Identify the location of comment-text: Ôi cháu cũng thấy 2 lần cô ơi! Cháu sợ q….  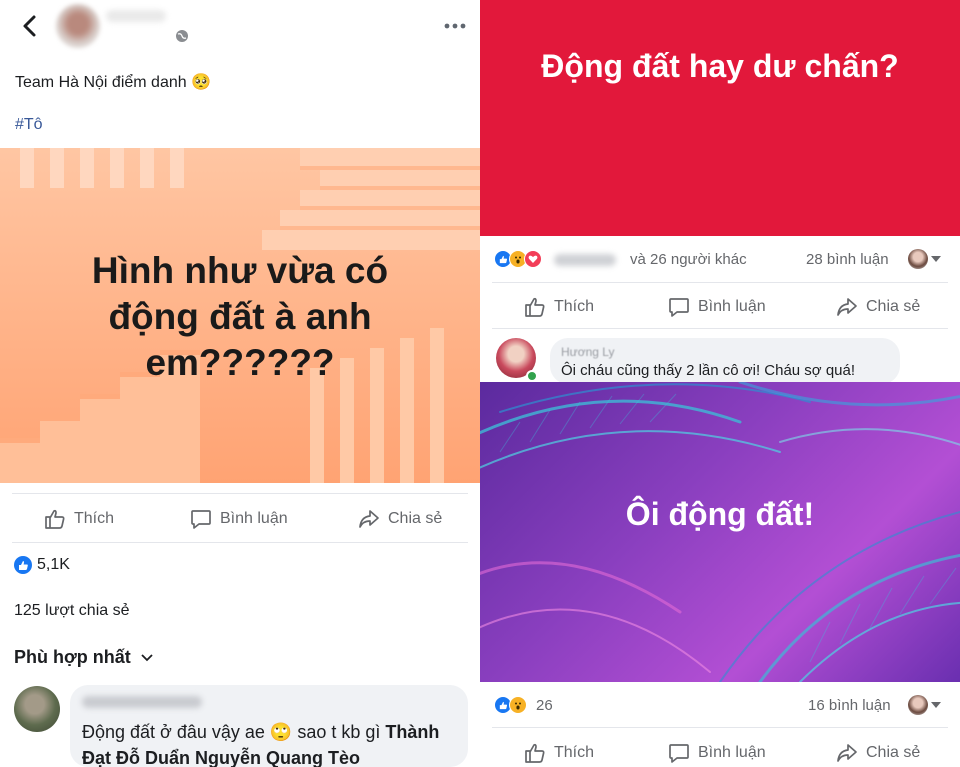
(708, 370).